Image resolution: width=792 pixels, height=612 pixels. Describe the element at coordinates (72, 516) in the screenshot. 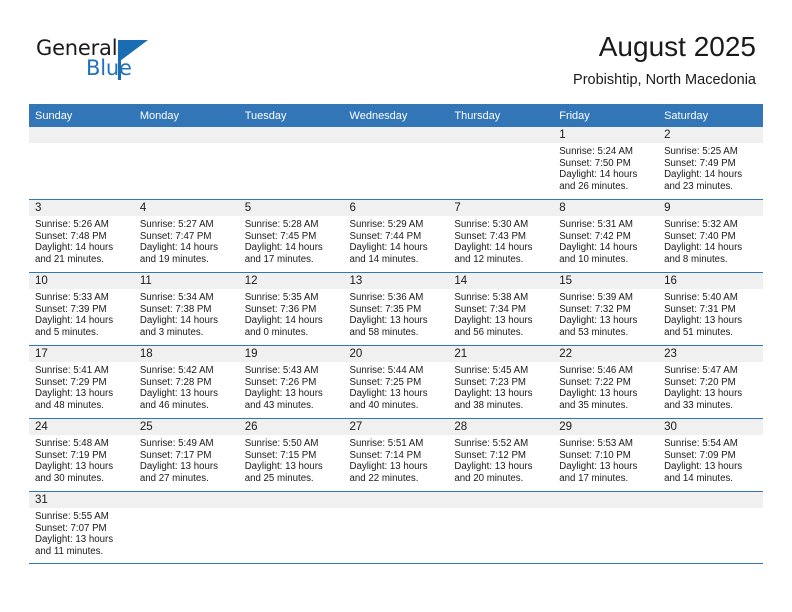

I see `sunrise-text: Sunrise: 5:55 AM` at that location.